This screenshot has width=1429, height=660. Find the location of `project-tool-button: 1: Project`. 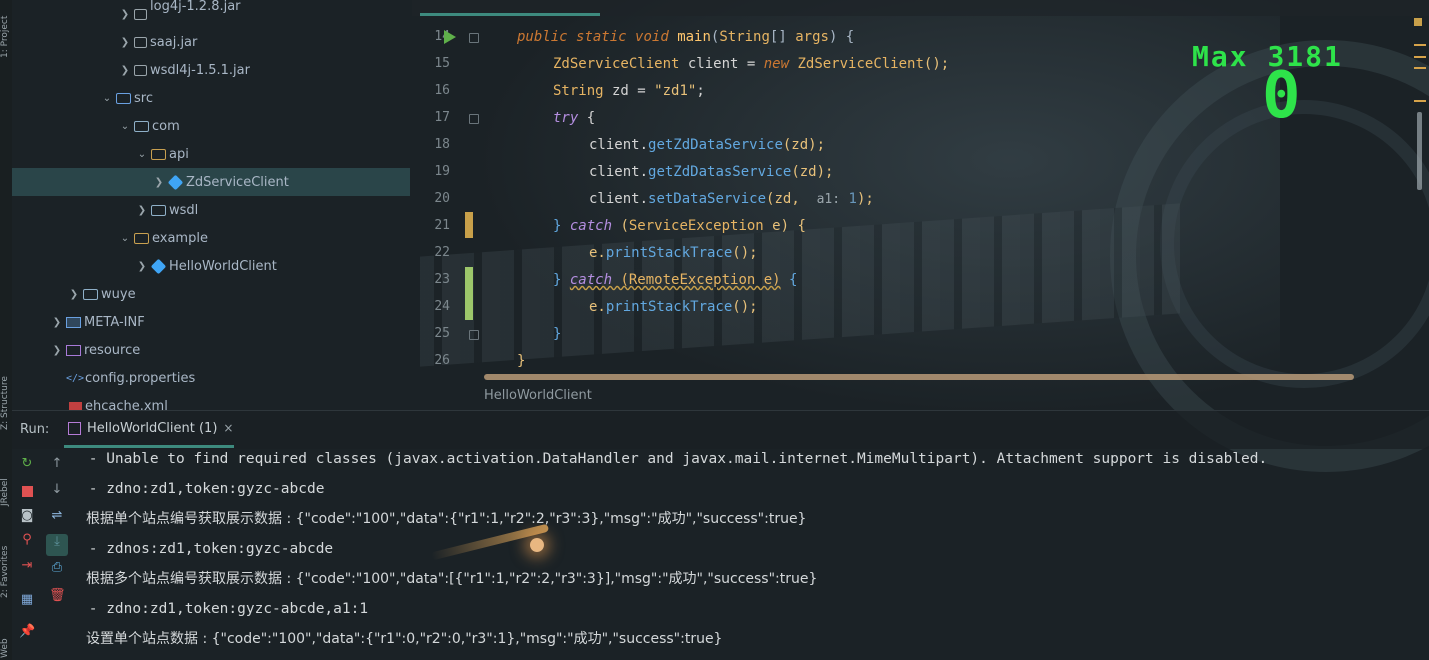

project-tool-button: 1: Project is located at coordinates (6, 31).